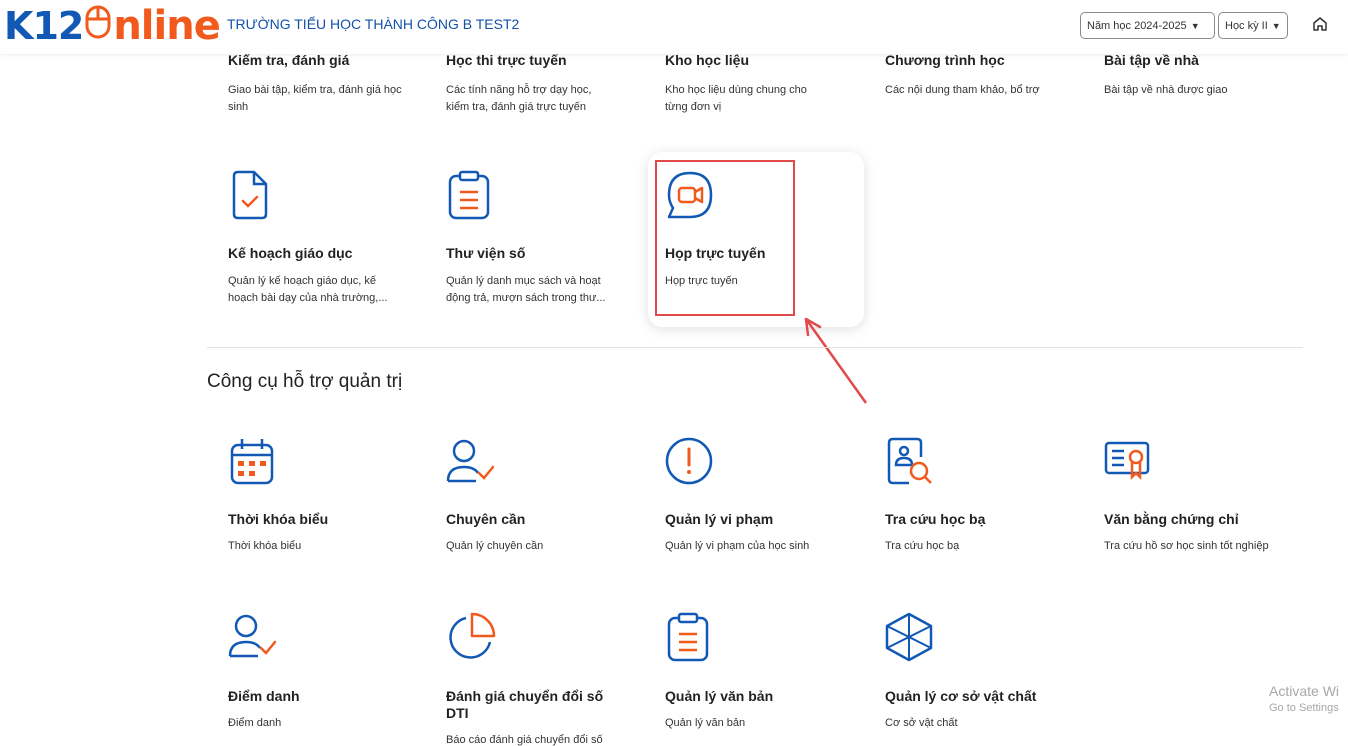 The image size is (1348, 746). I want to click on term-select: Học kỳ II ▼, so click(1253, 25).